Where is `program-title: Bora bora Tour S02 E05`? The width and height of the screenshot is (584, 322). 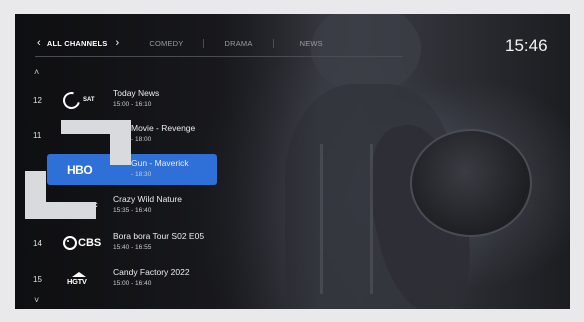
program-title: Bora bora Tour S02 E05 is located at coordinates (159, 236).